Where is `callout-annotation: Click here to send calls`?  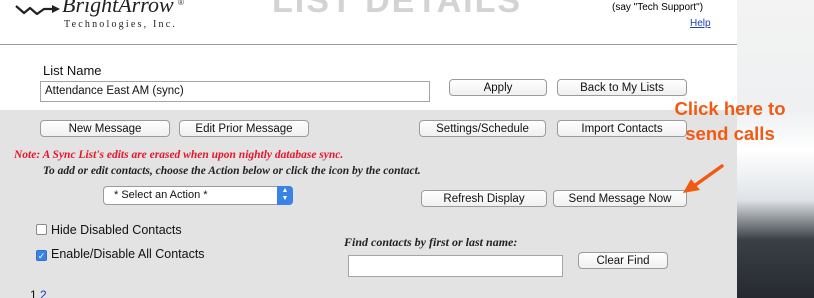
callout-annotation: Click here to send calls is located at coordinates (730, 121).